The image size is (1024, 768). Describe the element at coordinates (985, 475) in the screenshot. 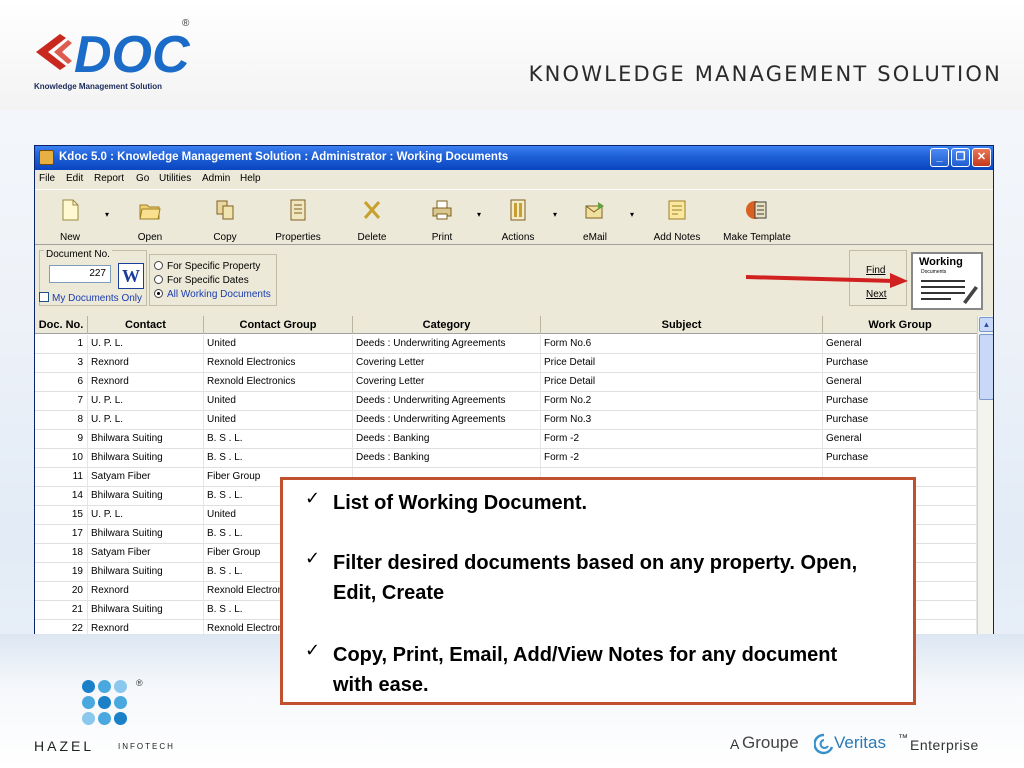

I see `grid-scrollbar: ▲` at that location.